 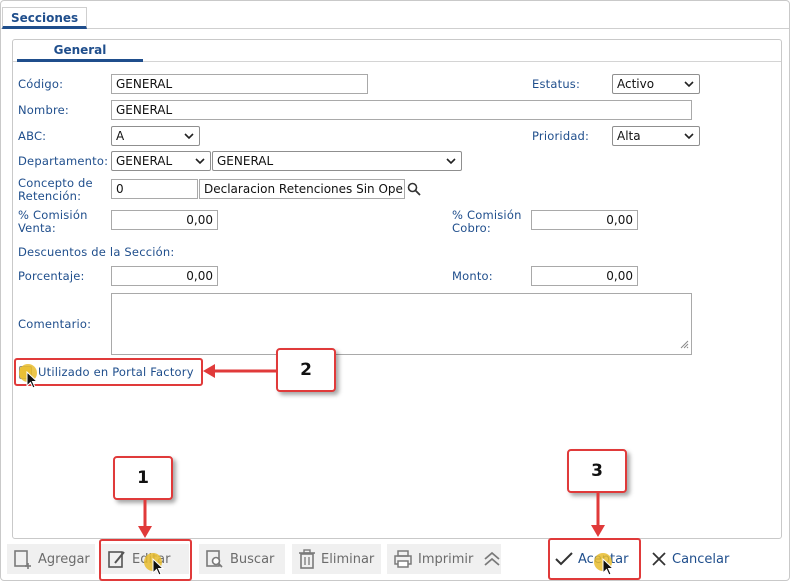 What do you see at coordinates (23, 559) in the screenshot?
I see `add-document-icon` at bounding box center [23, 559].